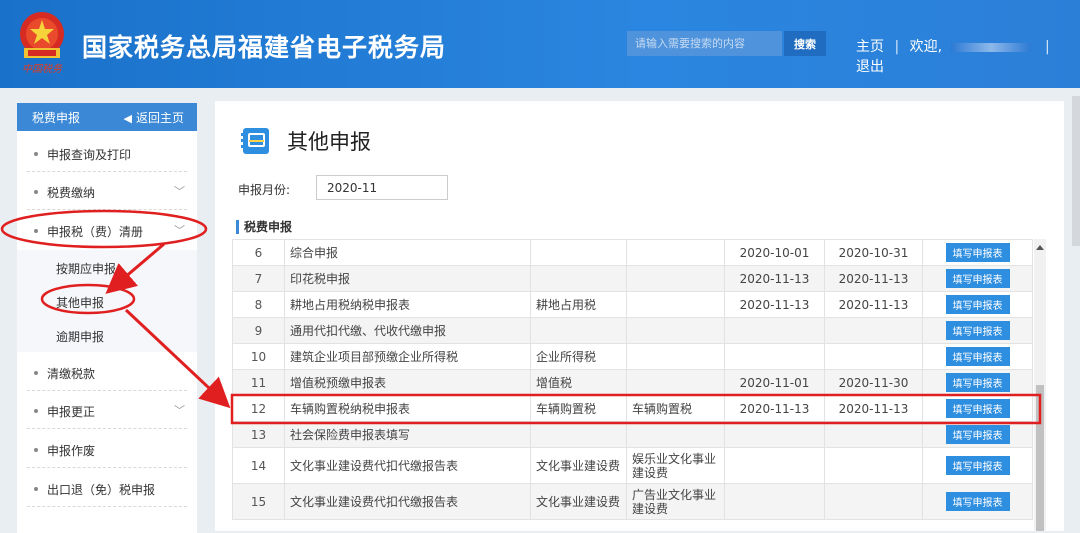  Describe the element at coordinates (632, 252) in the screenshot. I see `table-row: 6 综合申报 2020-10-01 2020-10-31 填写申报表` at that location.